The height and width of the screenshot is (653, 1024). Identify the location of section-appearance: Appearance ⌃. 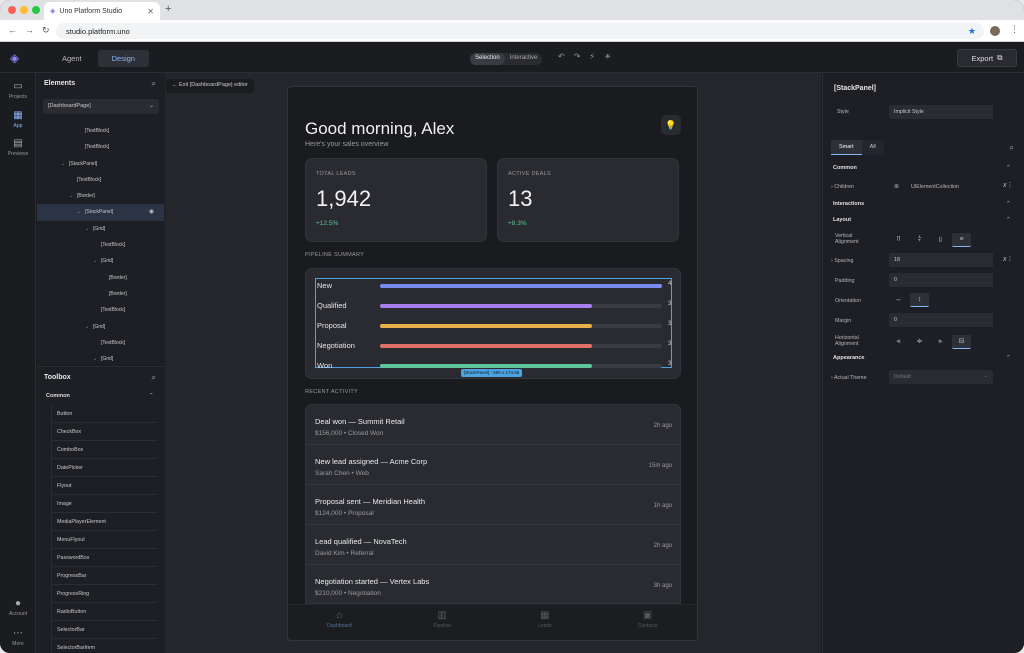
(922, 358).